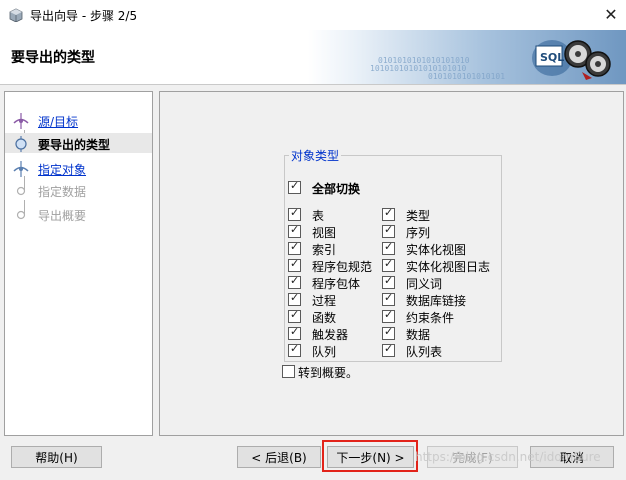  I want to click on next-step-icon, so click(21, 169).